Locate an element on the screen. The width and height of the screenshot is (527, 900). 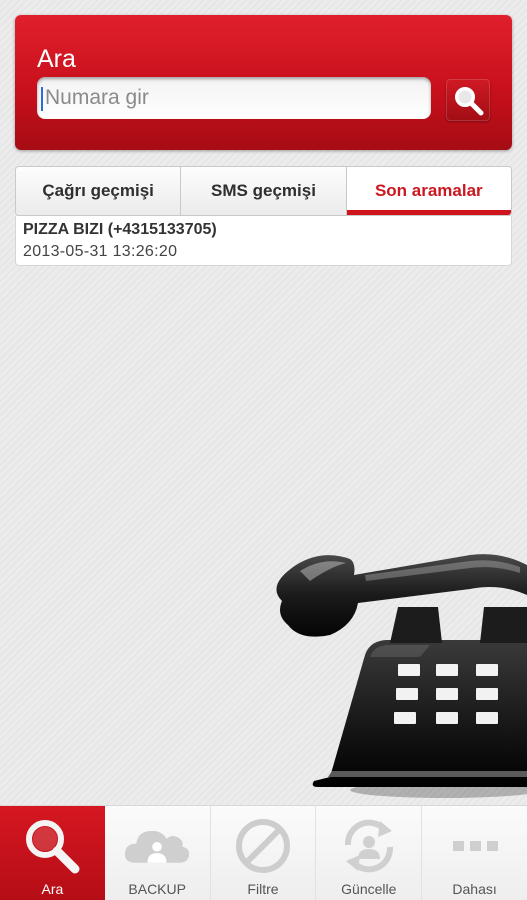
nav-label: Güncelle is located at coordinates (369, 889).